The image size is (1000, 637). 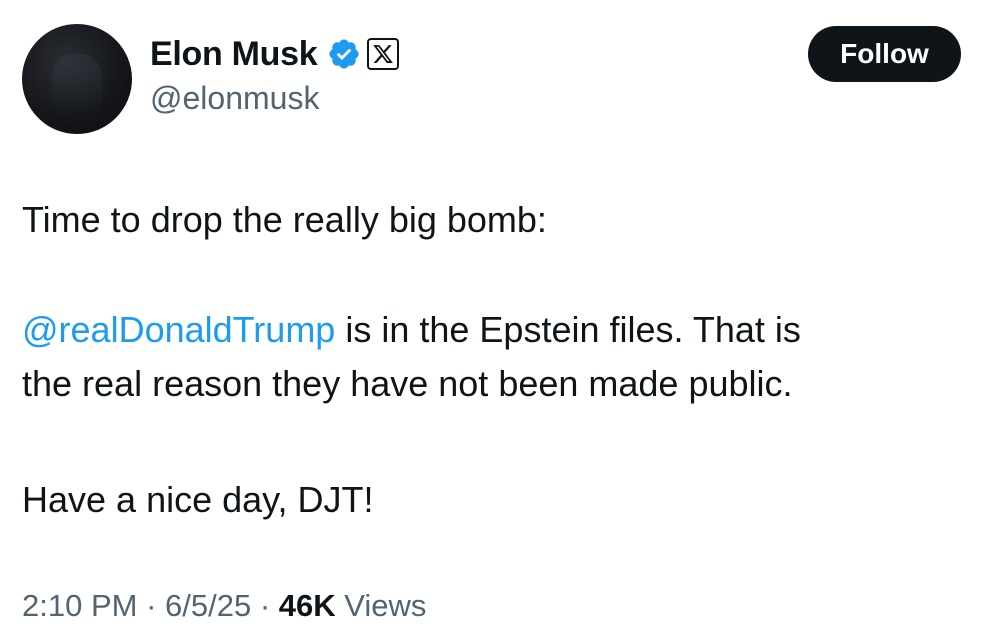 What do you see at coordinates (284, 219) in the screenshot?
I see `tweet-line-1: Time to drop the really big bomb:` at bounding box center [284, 219].